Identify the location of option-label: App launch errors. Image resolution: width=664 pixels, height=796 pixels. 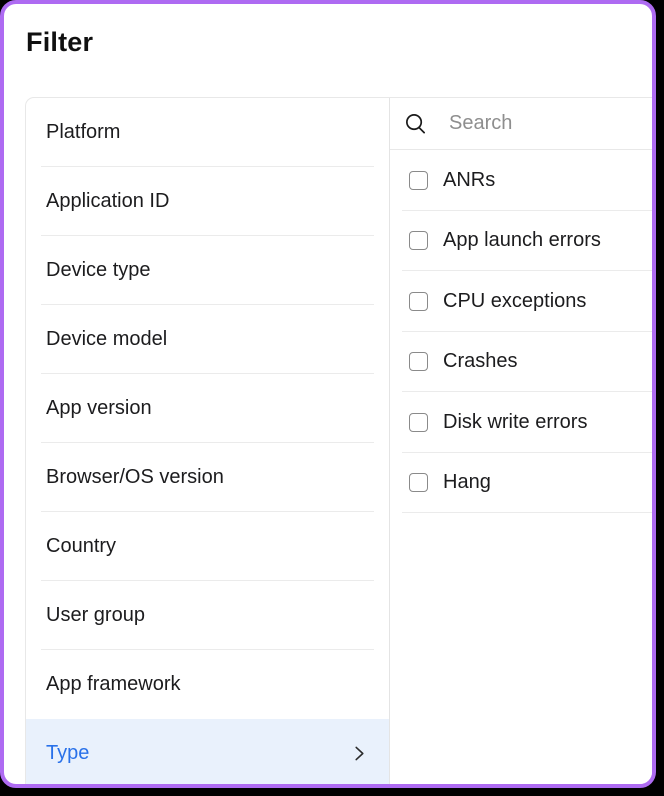
(522, 240).